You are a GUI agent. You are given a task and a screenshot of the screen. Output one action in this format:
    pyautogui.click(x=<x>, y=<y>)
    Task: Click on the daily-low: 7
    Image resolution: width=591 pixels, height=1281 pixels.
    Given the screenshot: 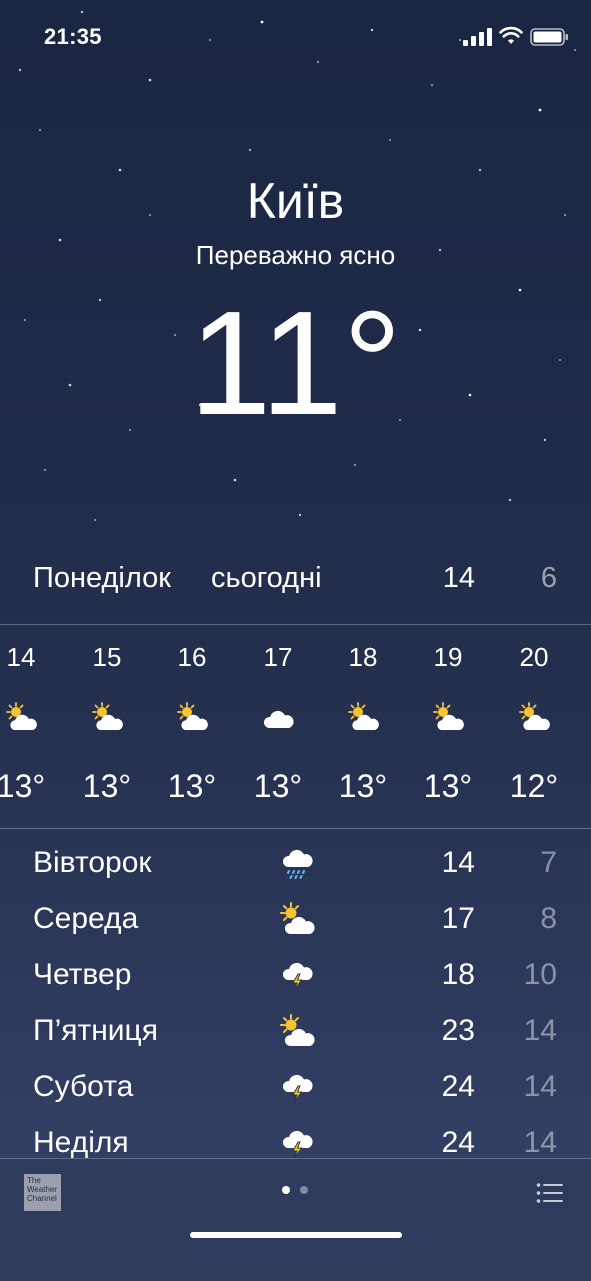 What is the action you would take?
    pyautogui.click(x=548, y=862)
    